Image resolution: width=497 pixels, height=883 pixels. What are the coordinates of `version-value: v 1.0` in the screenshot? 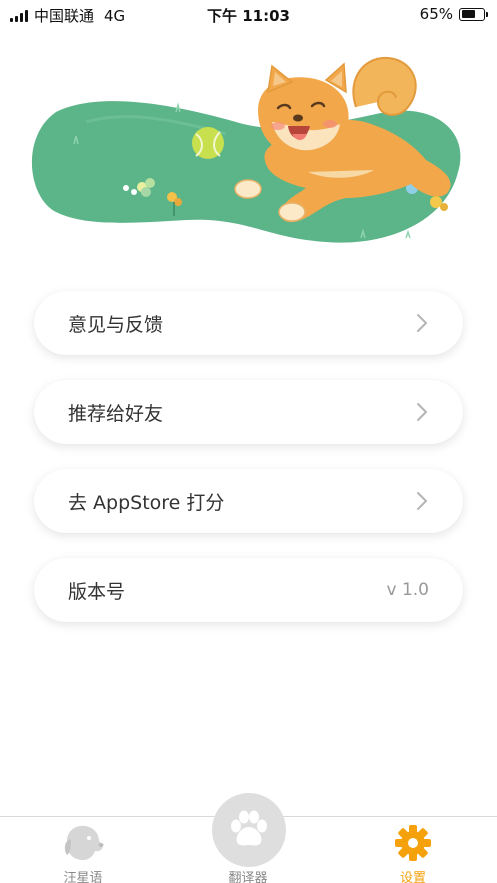 It's located at (408, 590).